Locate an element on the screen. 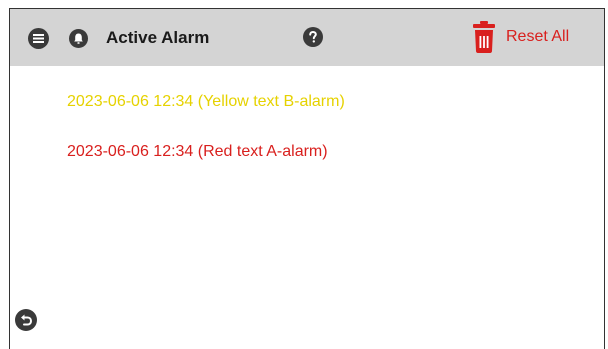 The height and width of the screenshot is (349, 608). page-title: Active Alarm is located at coordinates (158, 37).